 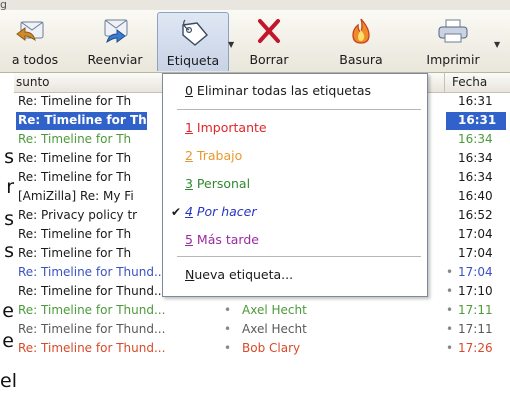 What do you see at coordinates (361, 59) in the screenshot?
I see `junk-label: Basura` at bounding box center [361, 59].